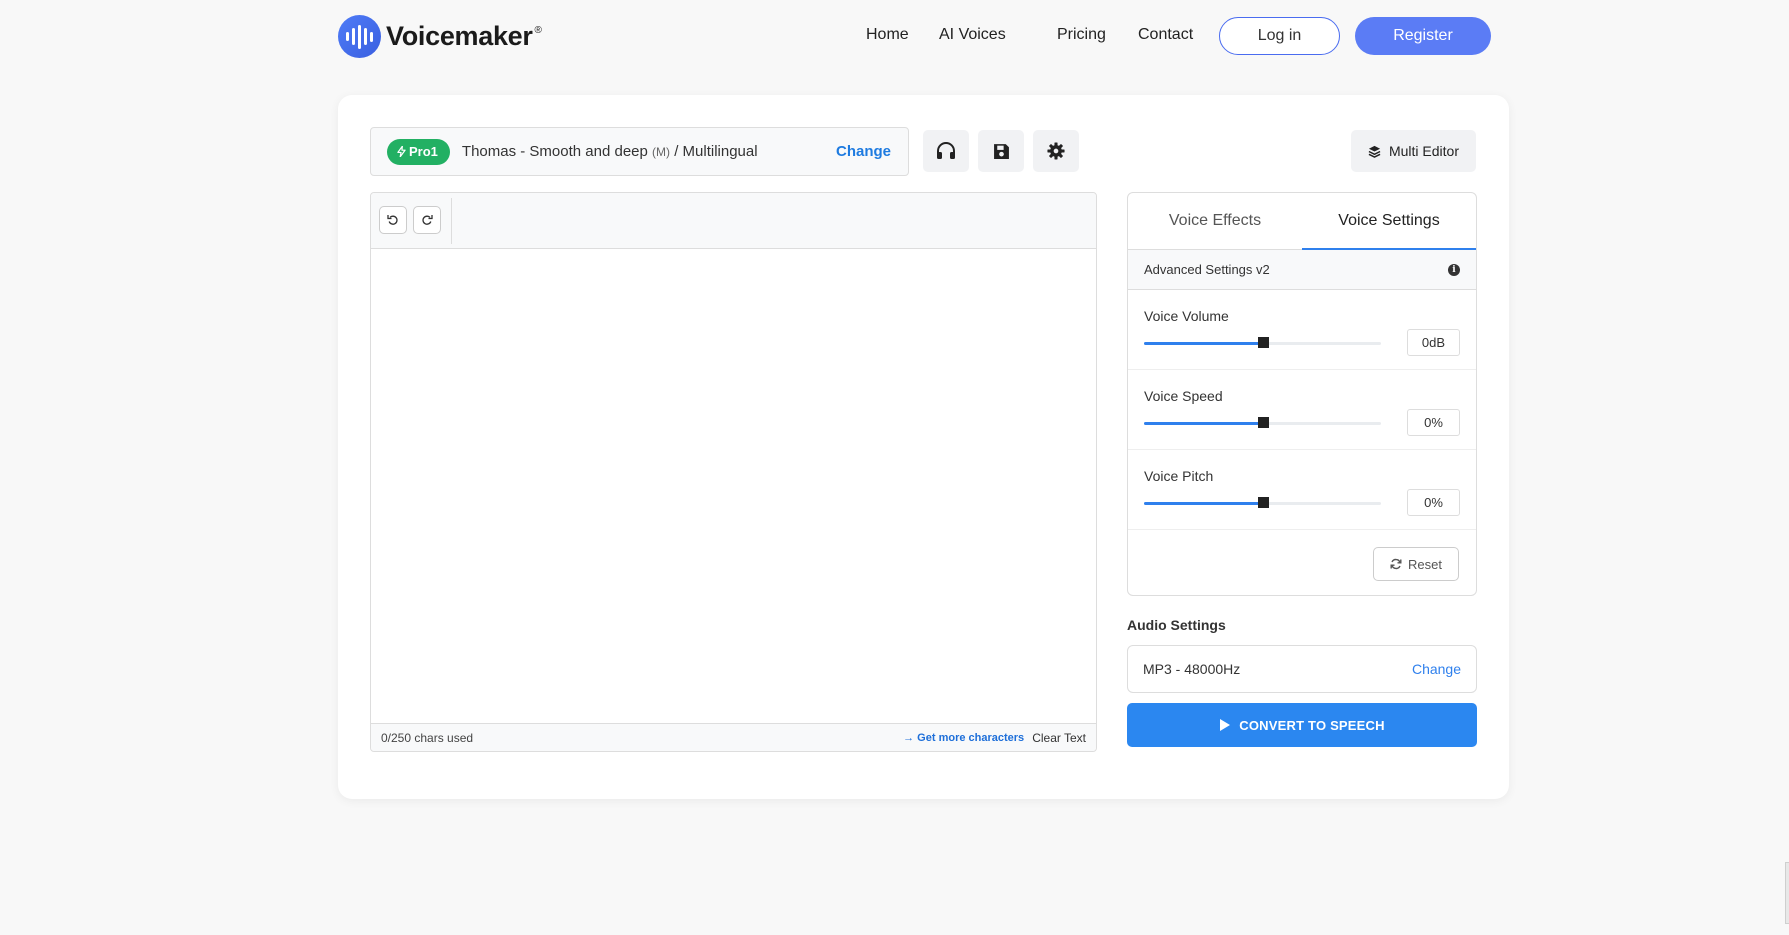 The image size is (1789, 935). Describe the element at coordinates (1279, 36) in the screenshot. I see `login-button: Log in` at that location.